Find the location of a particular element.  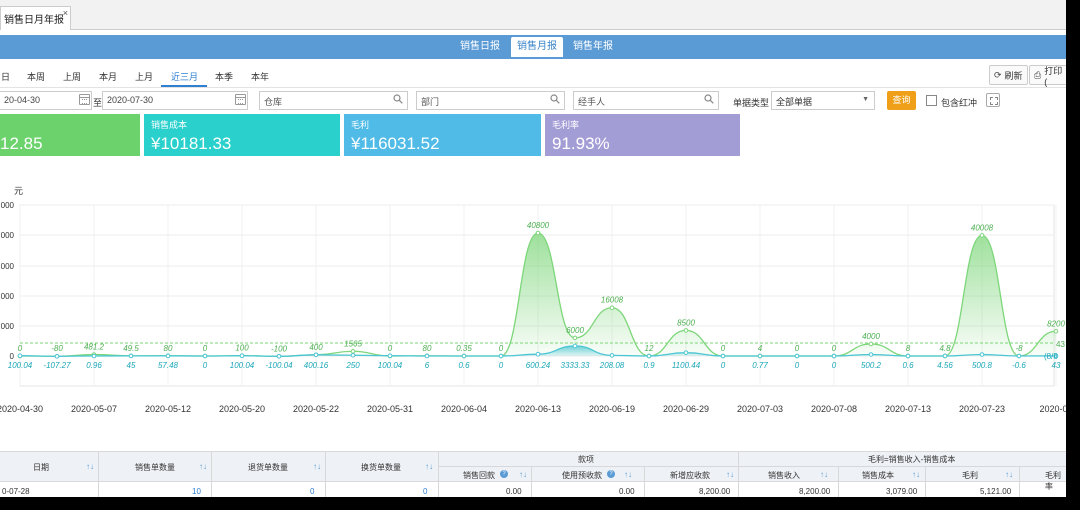

col-sale-receipt: 销售回款 is located at coordinates (479, 475).